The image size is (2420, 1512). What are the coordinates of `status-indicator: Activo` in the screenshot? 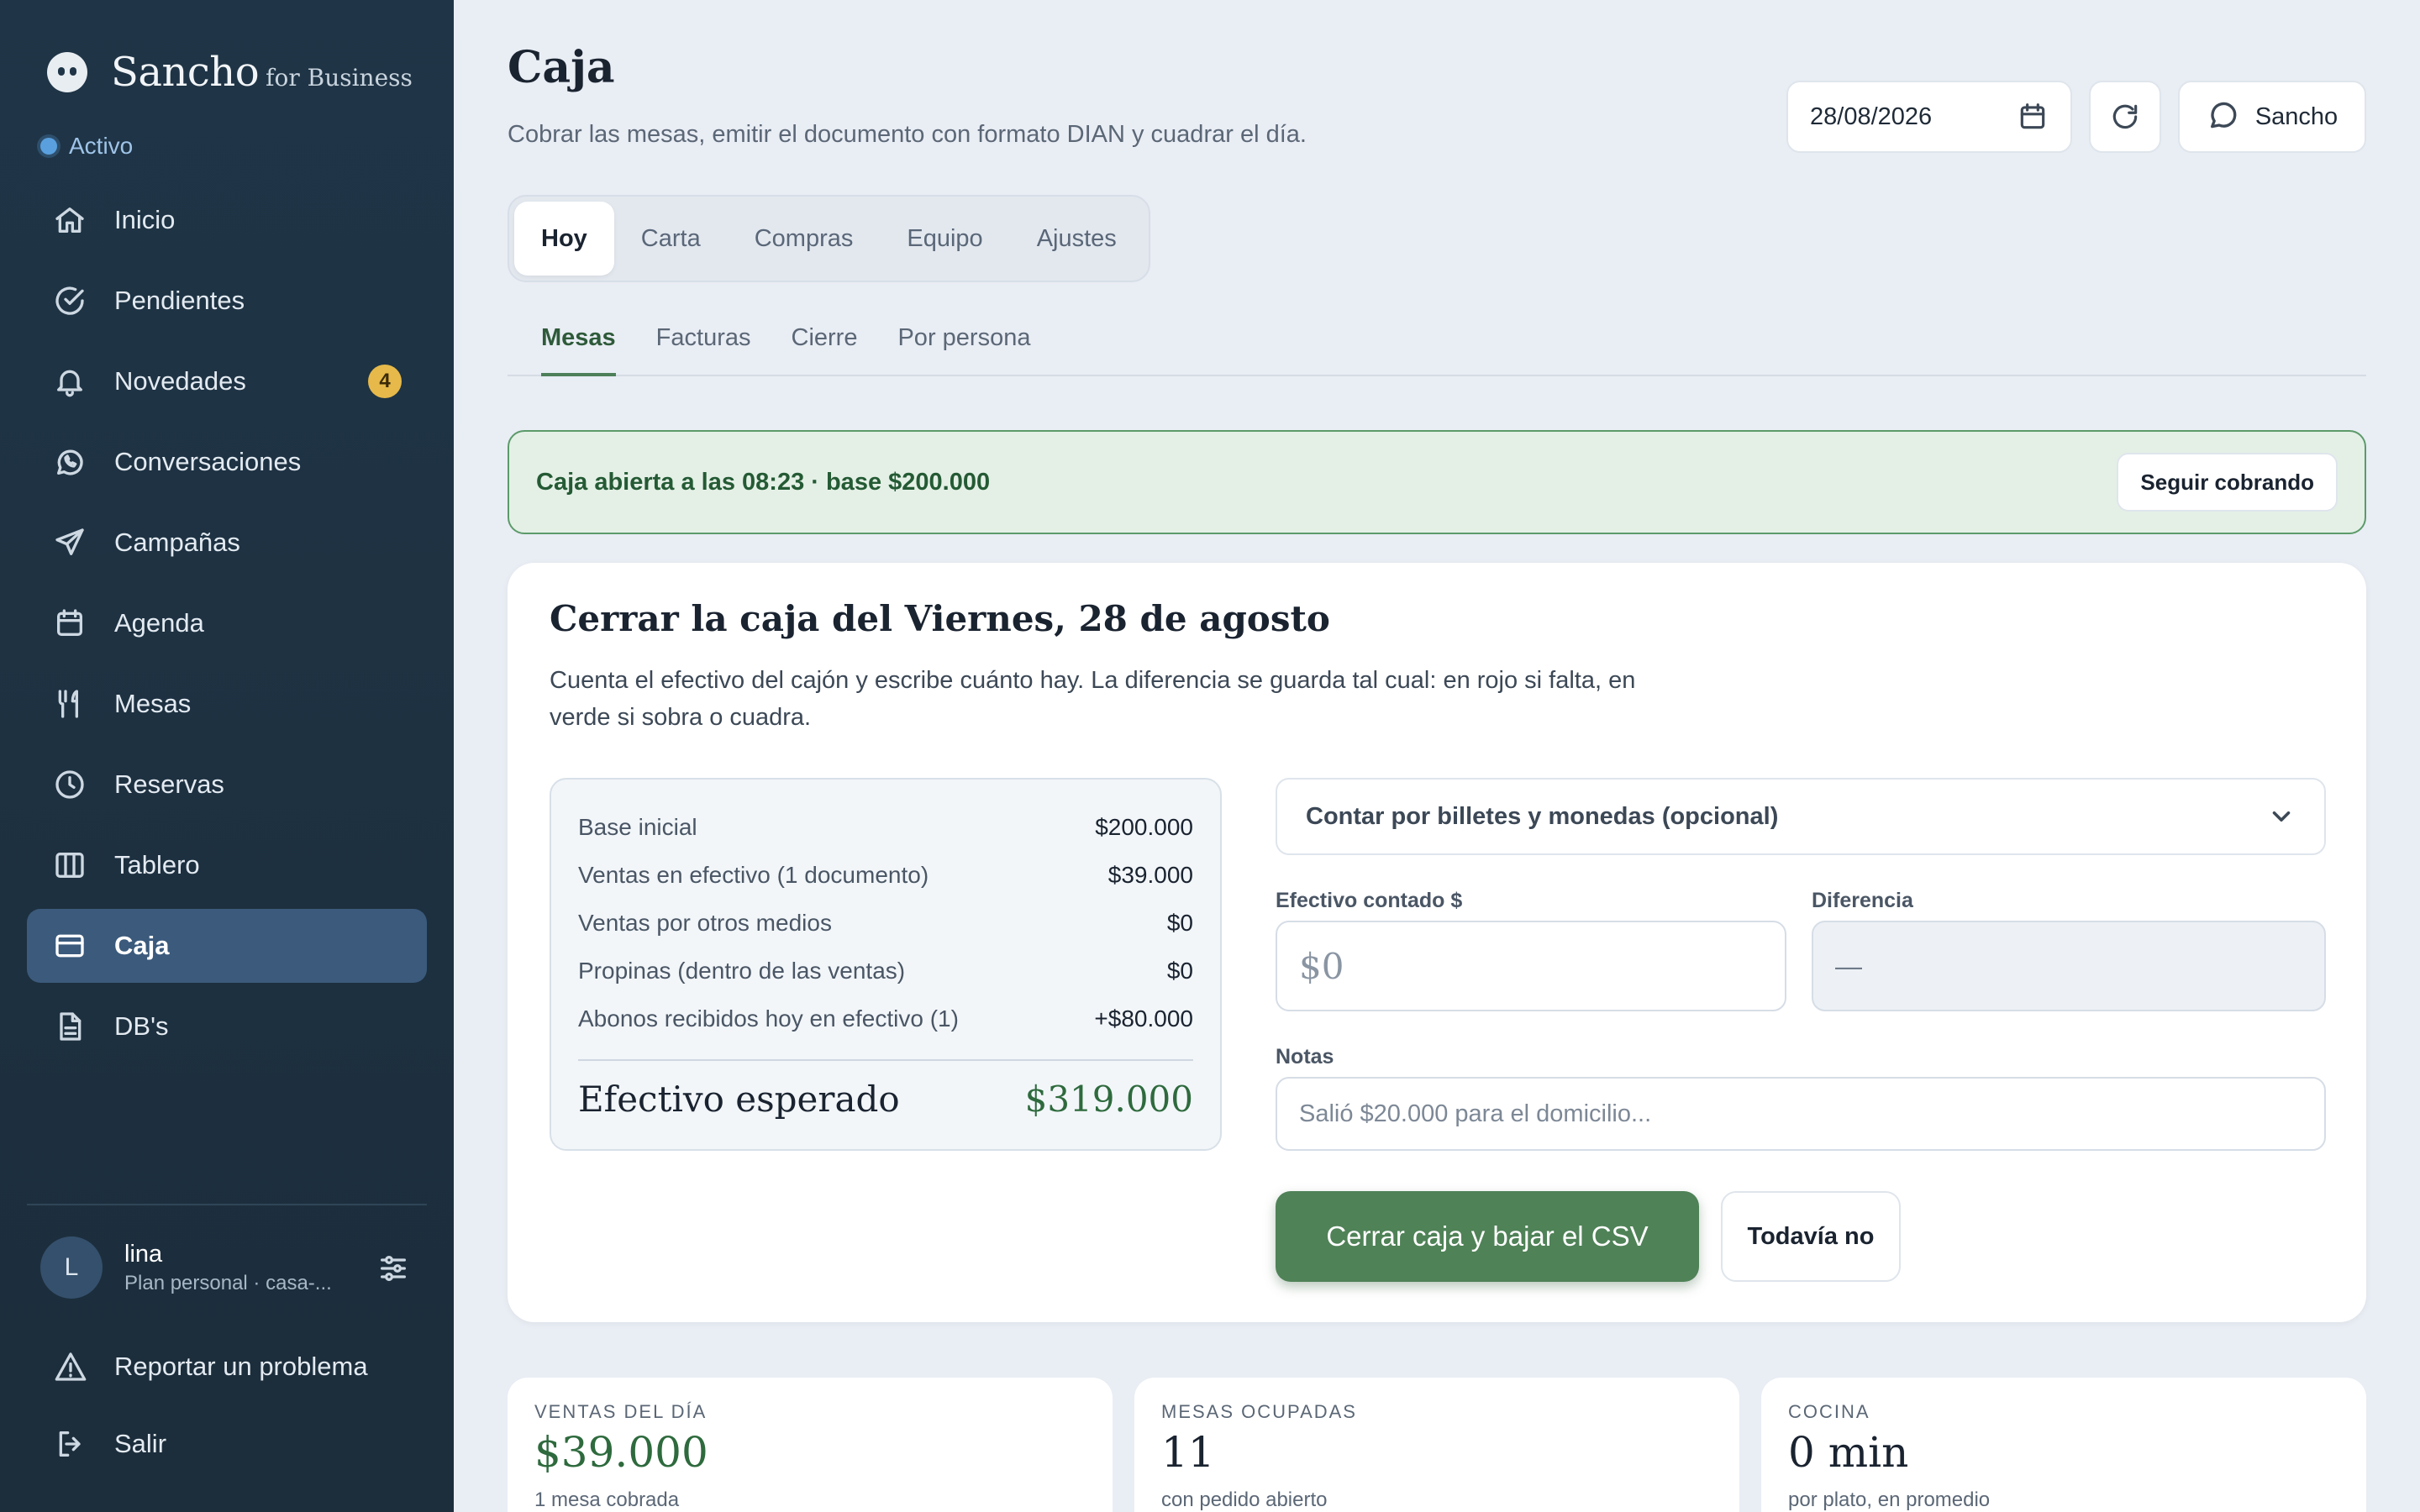 It's located at (86, 146).